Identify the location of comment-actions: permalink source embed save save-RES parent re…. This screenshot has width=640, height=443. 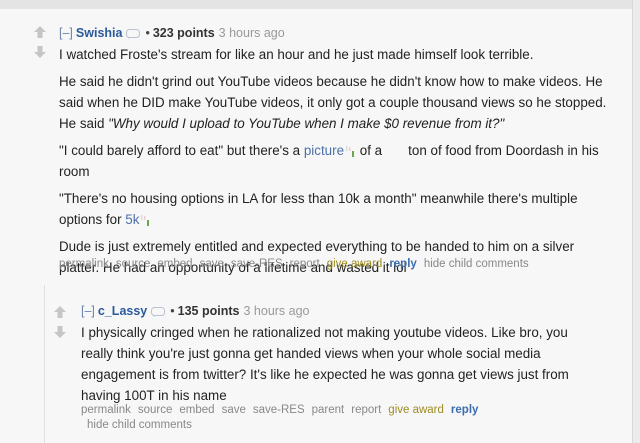
(291, 418).